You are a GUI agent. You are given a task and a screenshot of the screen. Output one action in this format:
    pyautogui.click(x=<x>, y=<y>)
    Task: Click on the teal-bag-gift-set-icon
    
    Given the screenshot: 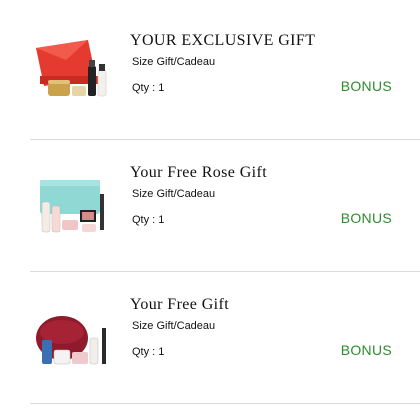 What is the action you would take?
    pyautogui.click(x=72, y=206)
    